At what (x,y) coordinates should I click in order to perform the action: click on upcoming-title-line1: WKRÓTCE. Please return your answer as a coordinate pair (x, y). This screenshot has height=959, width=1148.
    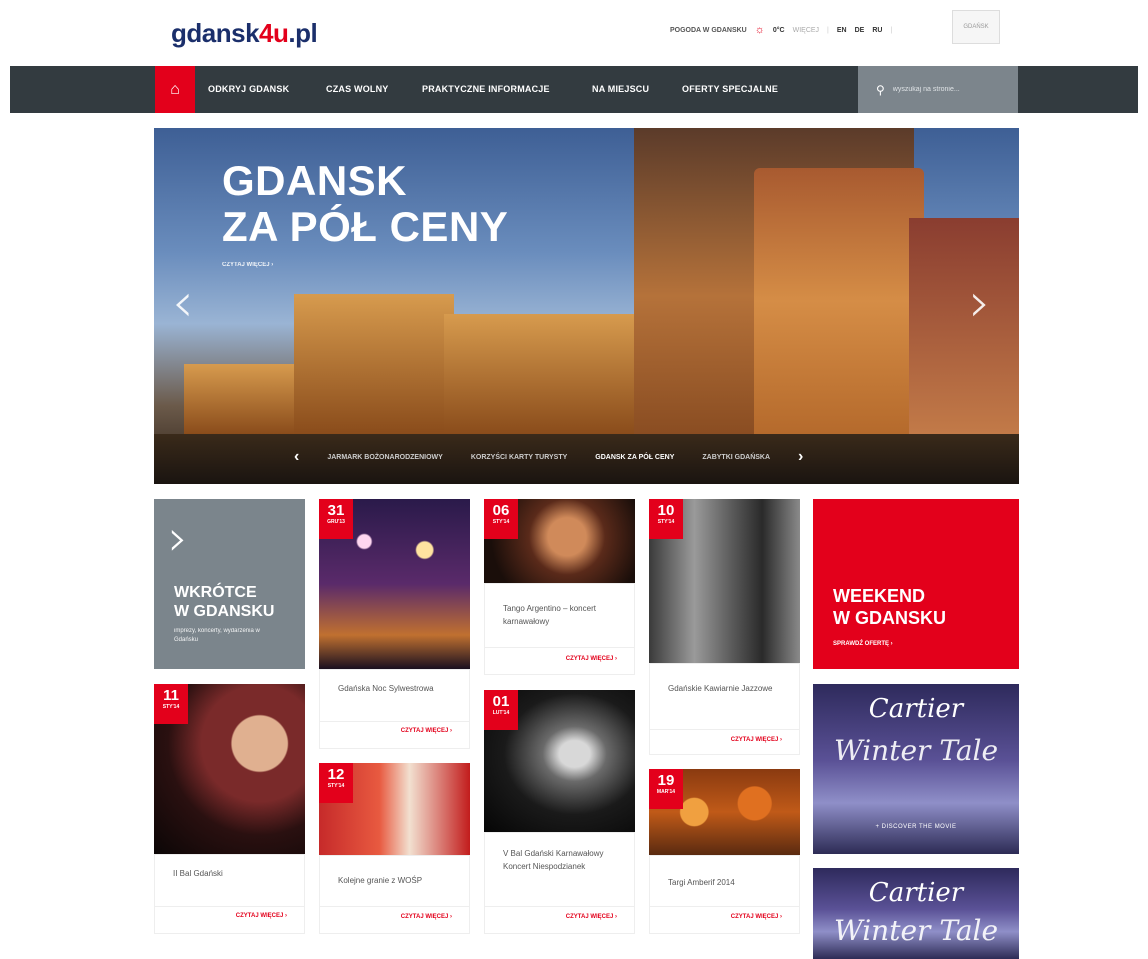
    Looking at the image, I should click on (215, 592).